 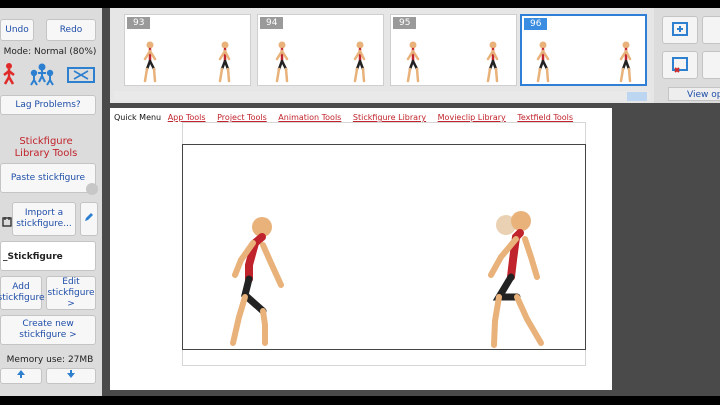 I want to click on view-options-button: View opti, so click(x=694, y=94).